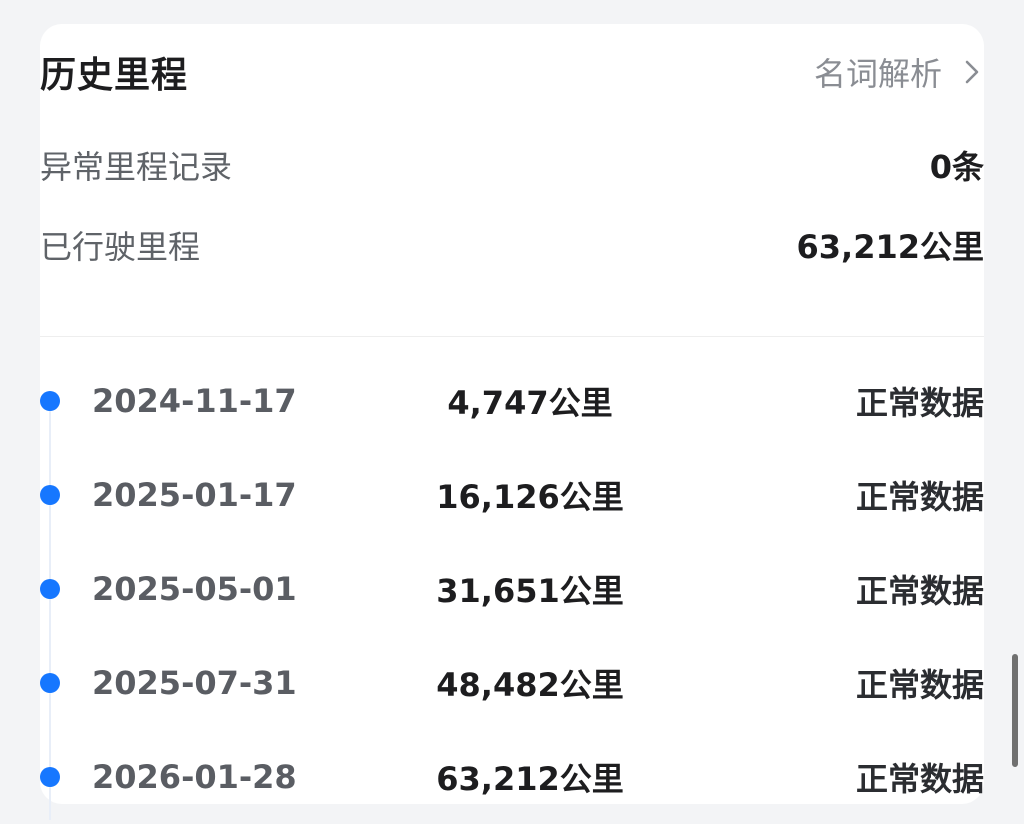 Image resolution: width=1024 pixels, height=824 pixels. I want to click on timeline-row: 2026-01-28 63,212公里 正常数据, so click(512, 777).